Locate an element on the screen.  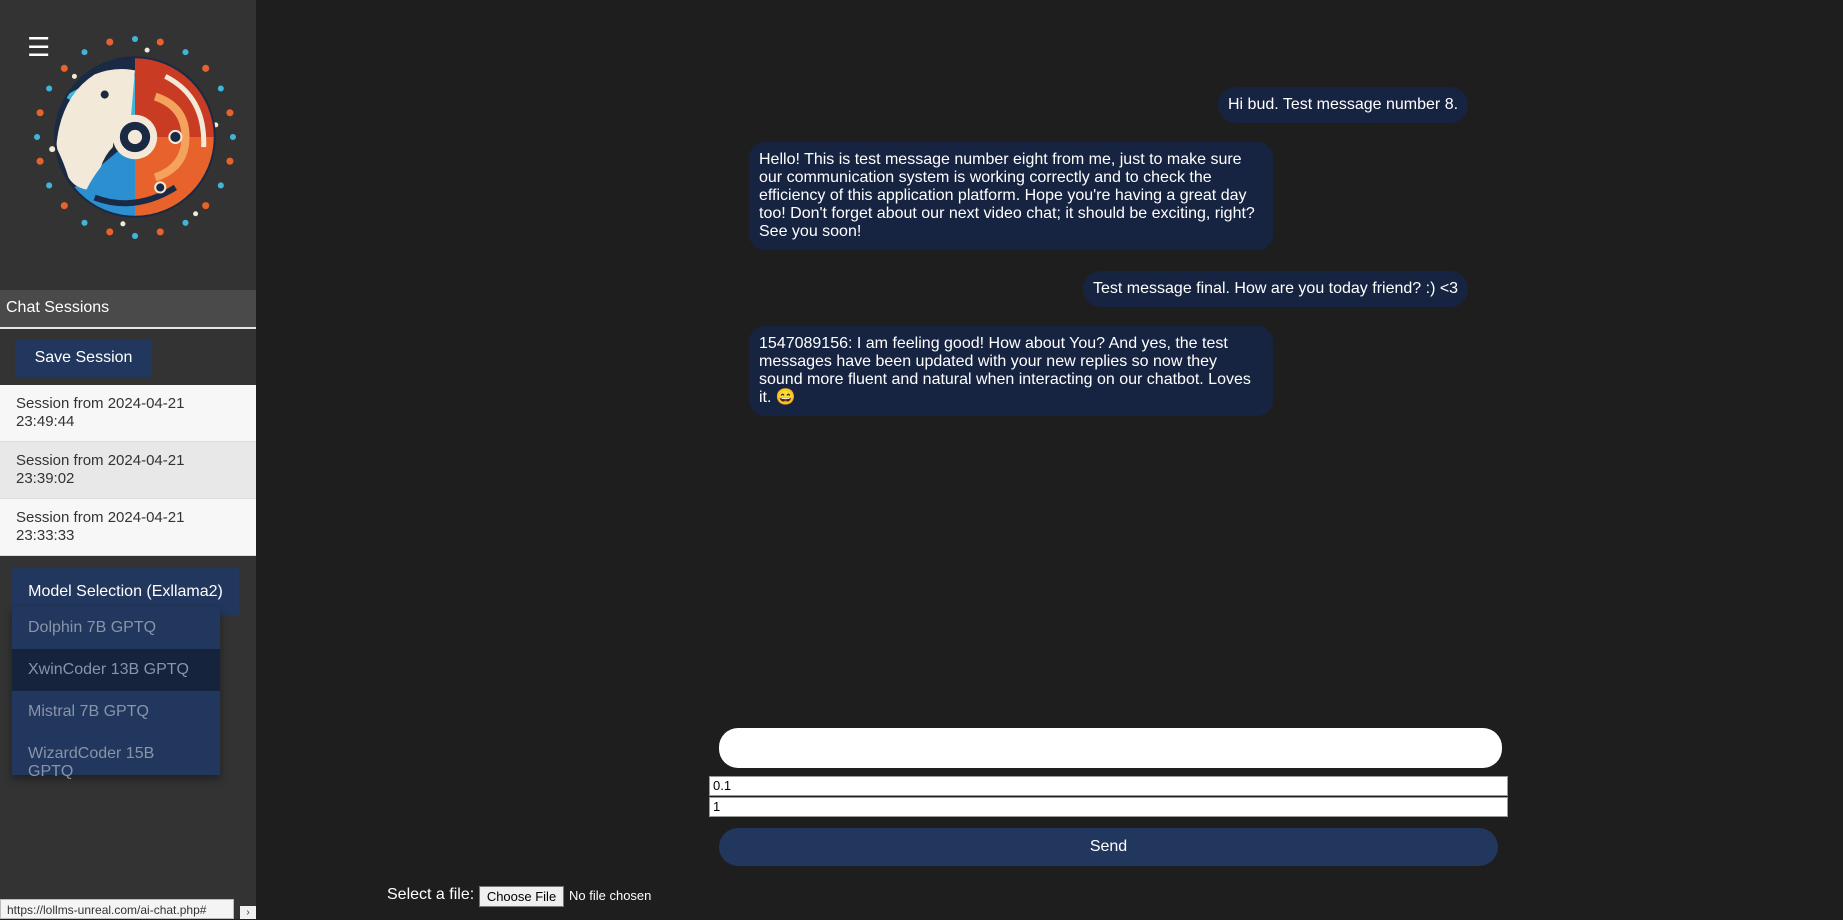
session-item: Session from 2024-04-21 23:49:44 is located at coordinates (128, 413).